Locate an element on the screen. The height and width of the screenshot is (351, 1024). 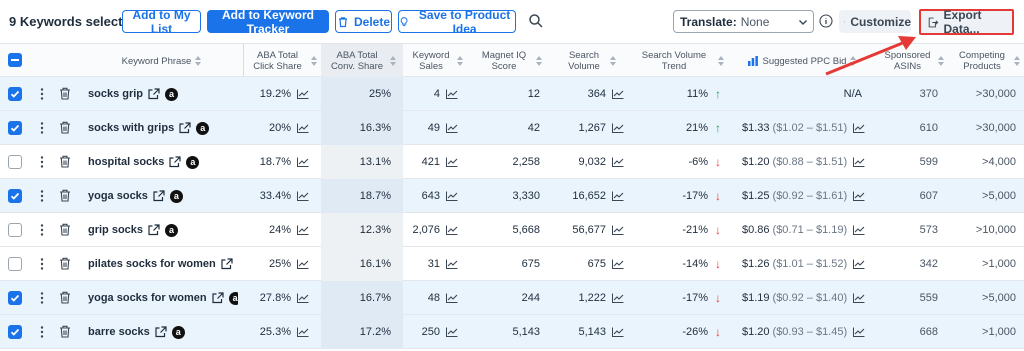
search-icon is located at coordinates (536, 21).